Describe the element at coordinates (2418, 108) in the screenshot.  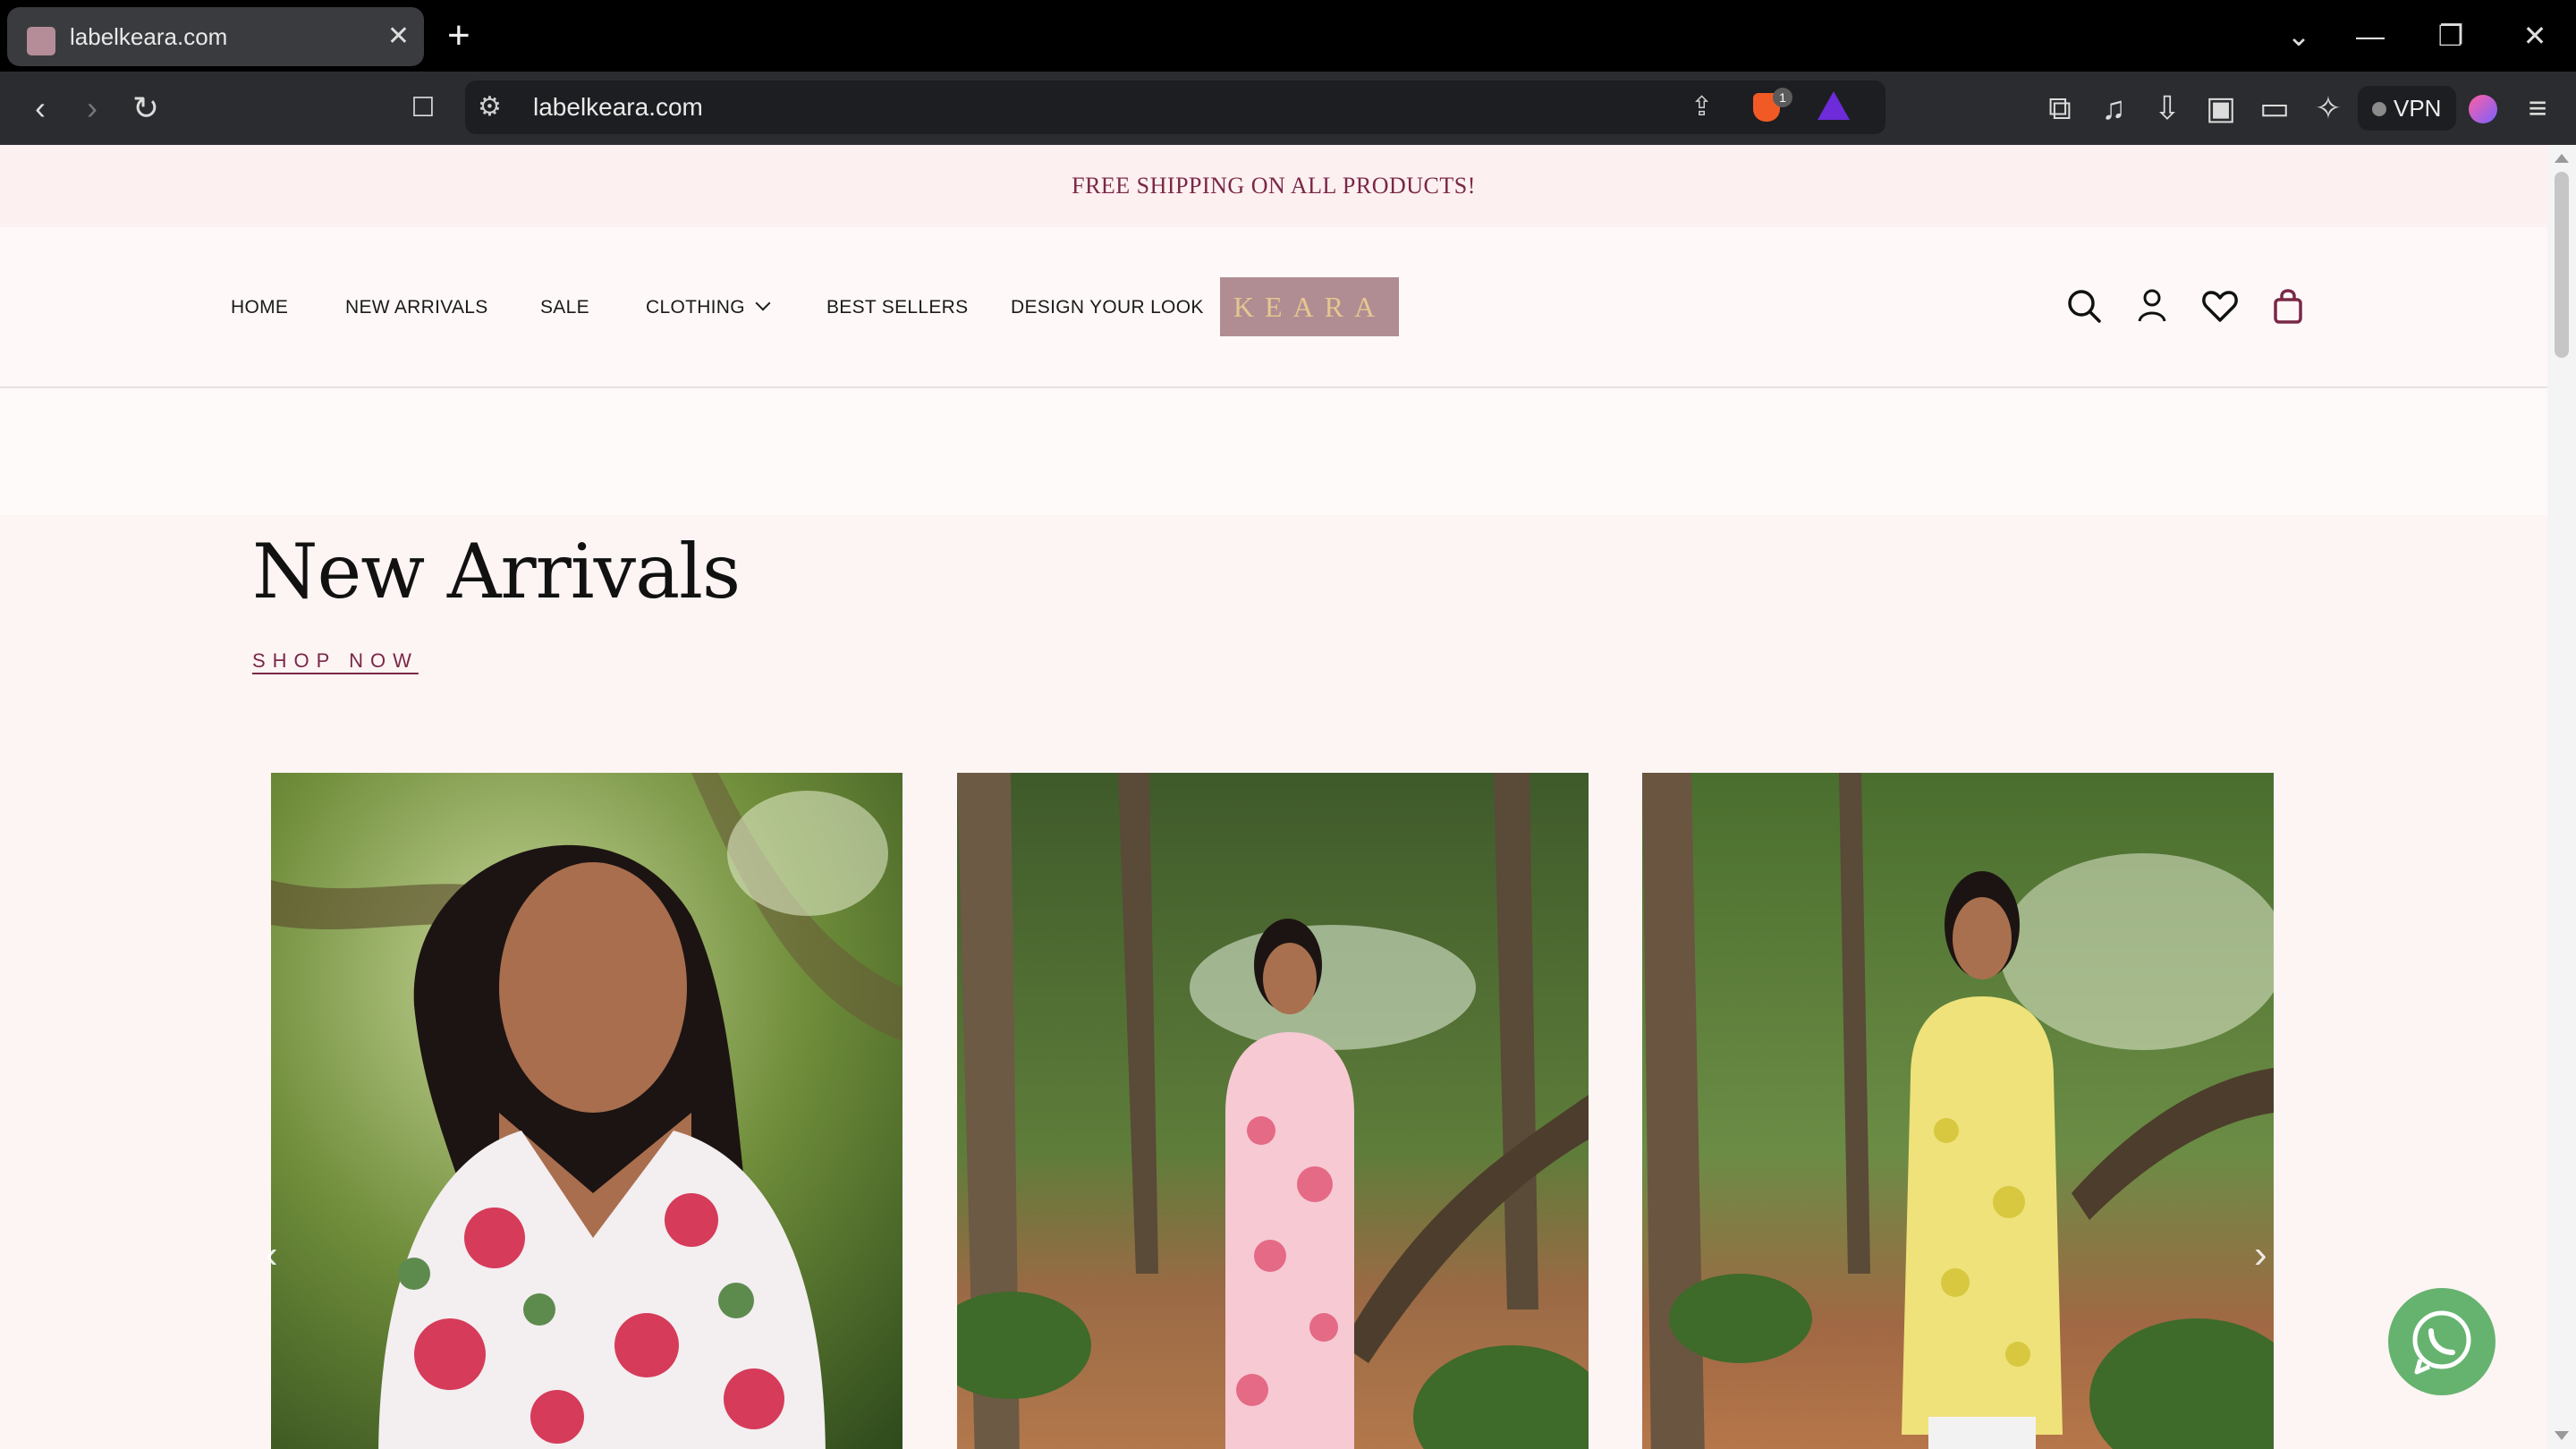
I see `vpn-label: VPN` at that location.